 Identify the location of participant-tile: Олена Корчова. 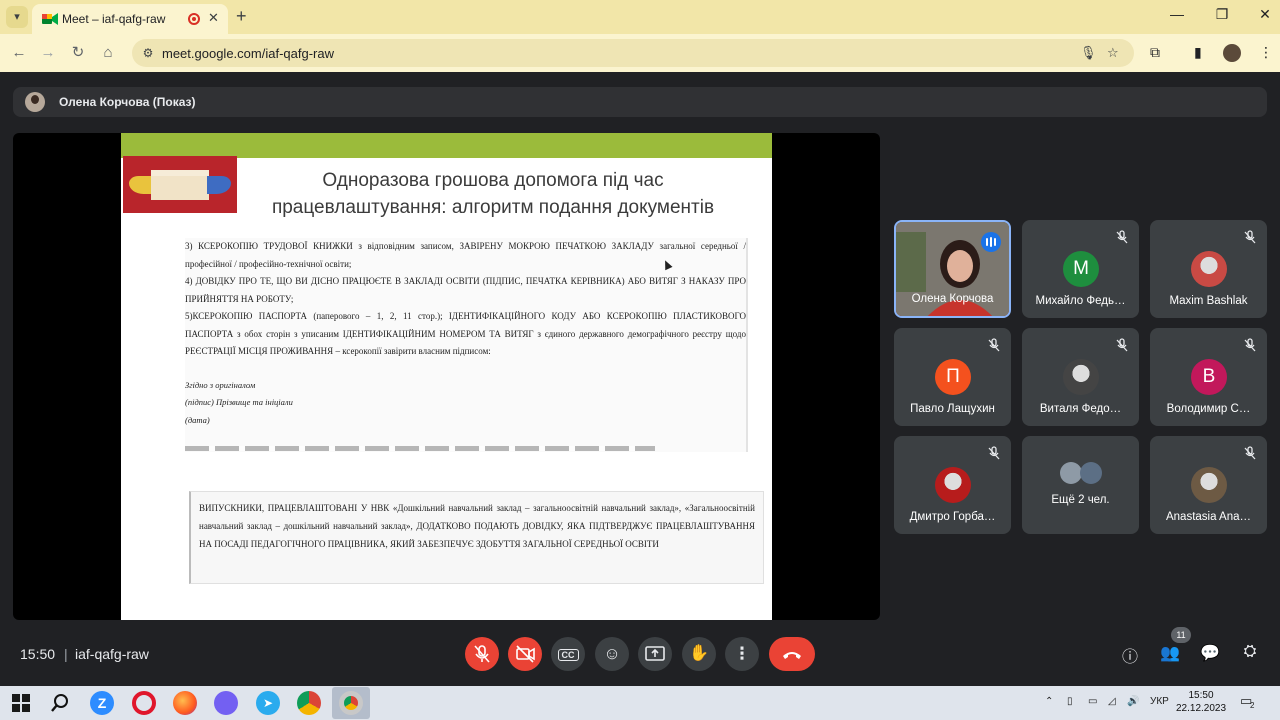
(952, 269).